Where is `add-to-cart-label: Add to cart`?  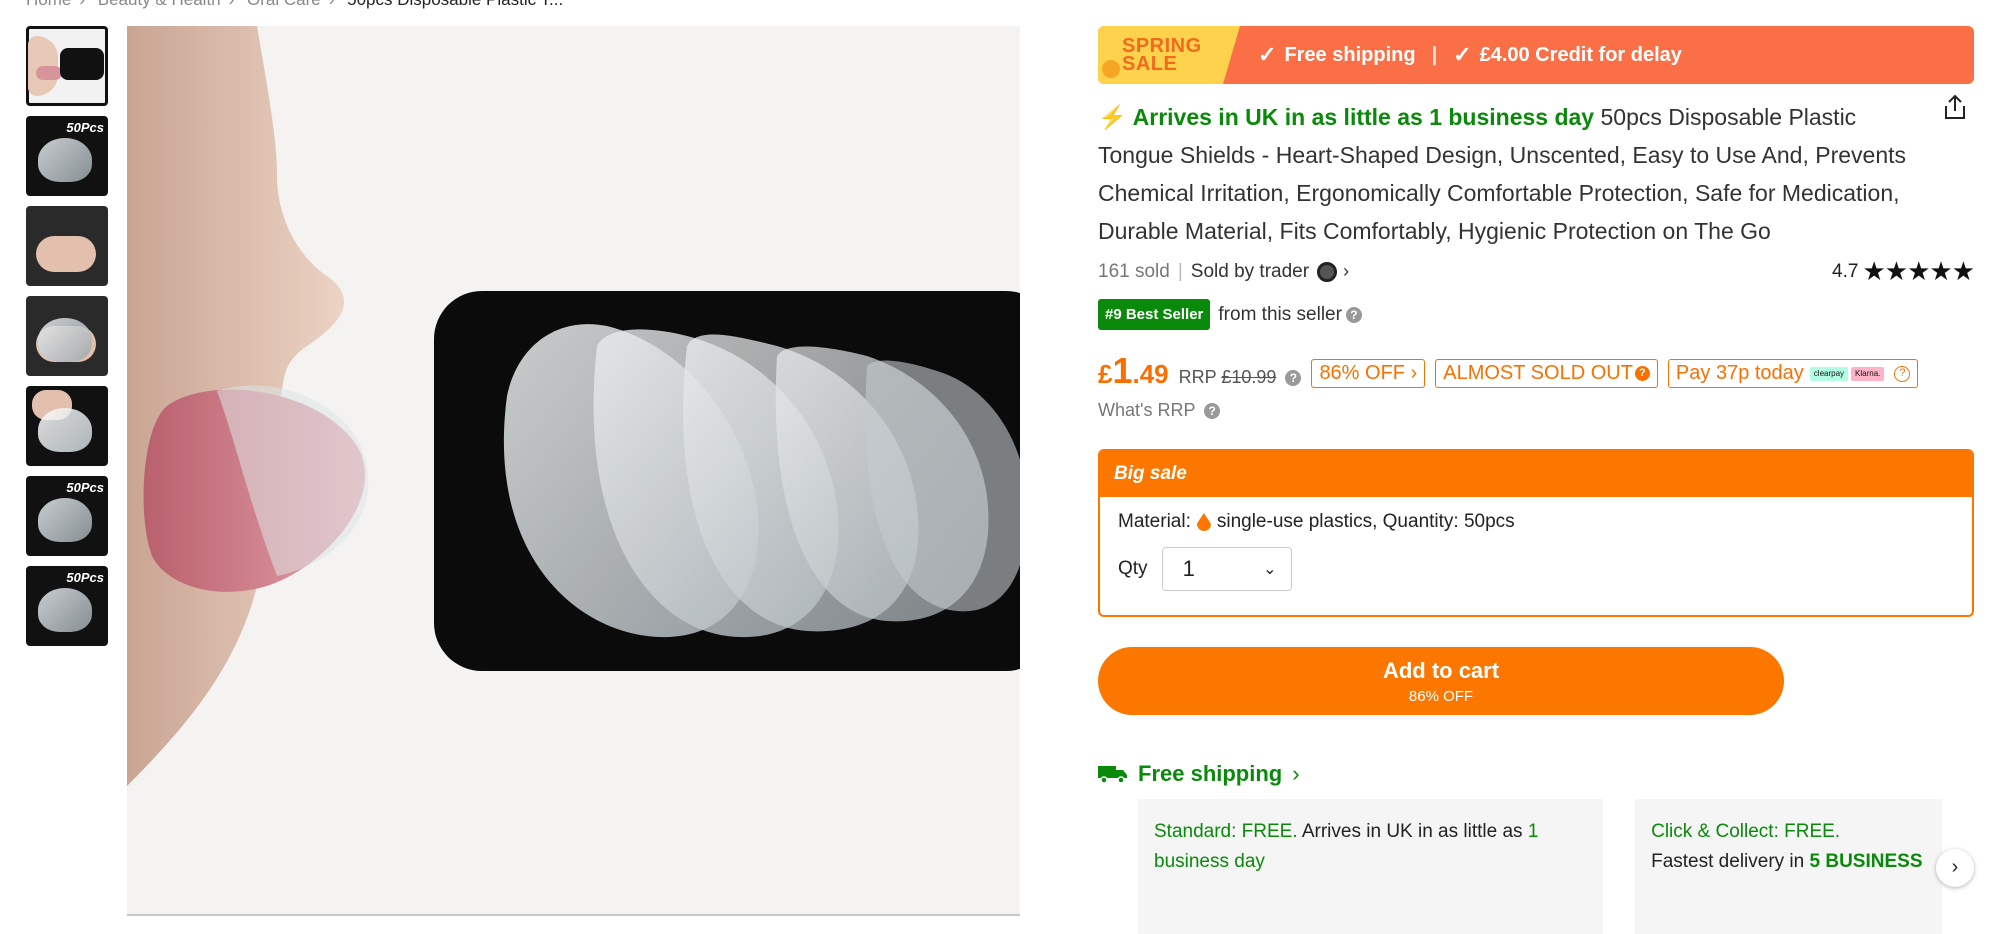 add-to-cart-label: Add to cart is located at coordinates (1441, 670).